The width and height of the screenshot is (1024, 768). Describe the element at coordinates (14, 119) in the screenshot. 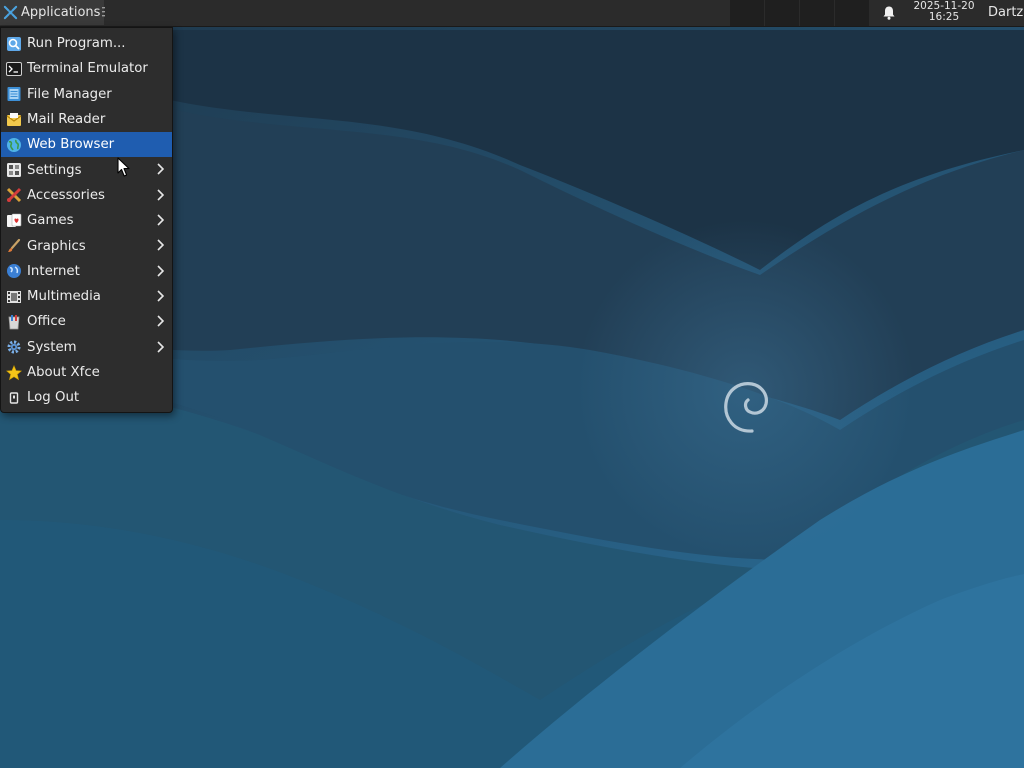

I see `mail-icon` at that location.